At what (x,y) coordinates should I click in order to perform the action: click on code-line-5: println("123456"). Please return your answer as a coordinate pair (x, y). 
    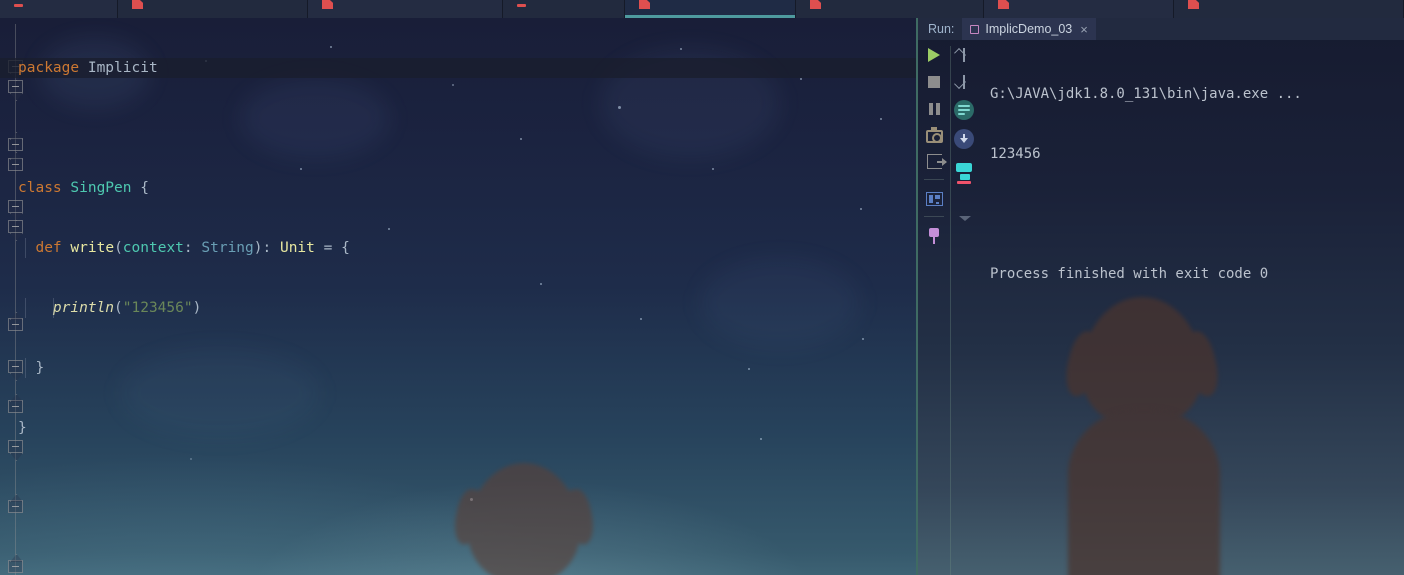
    Looking at the image, I should click on (458, 308).